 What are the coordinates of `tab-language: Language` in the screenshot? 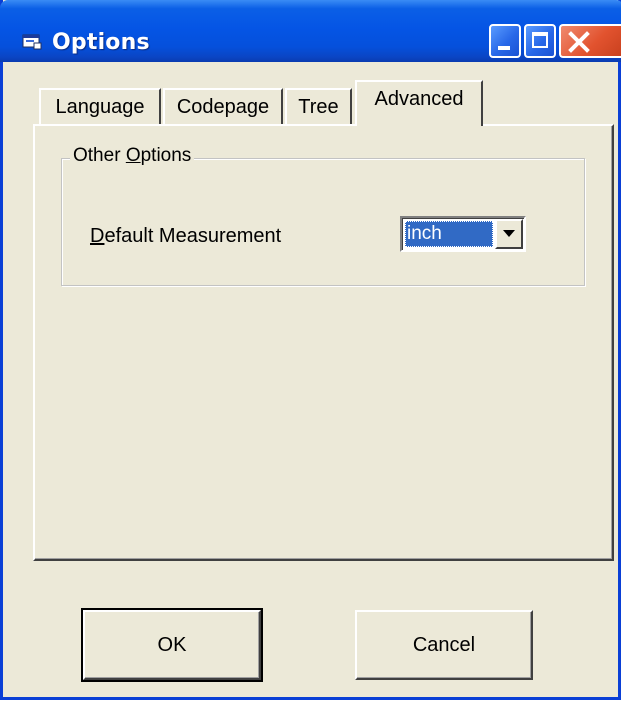 It's located at (100, 106).